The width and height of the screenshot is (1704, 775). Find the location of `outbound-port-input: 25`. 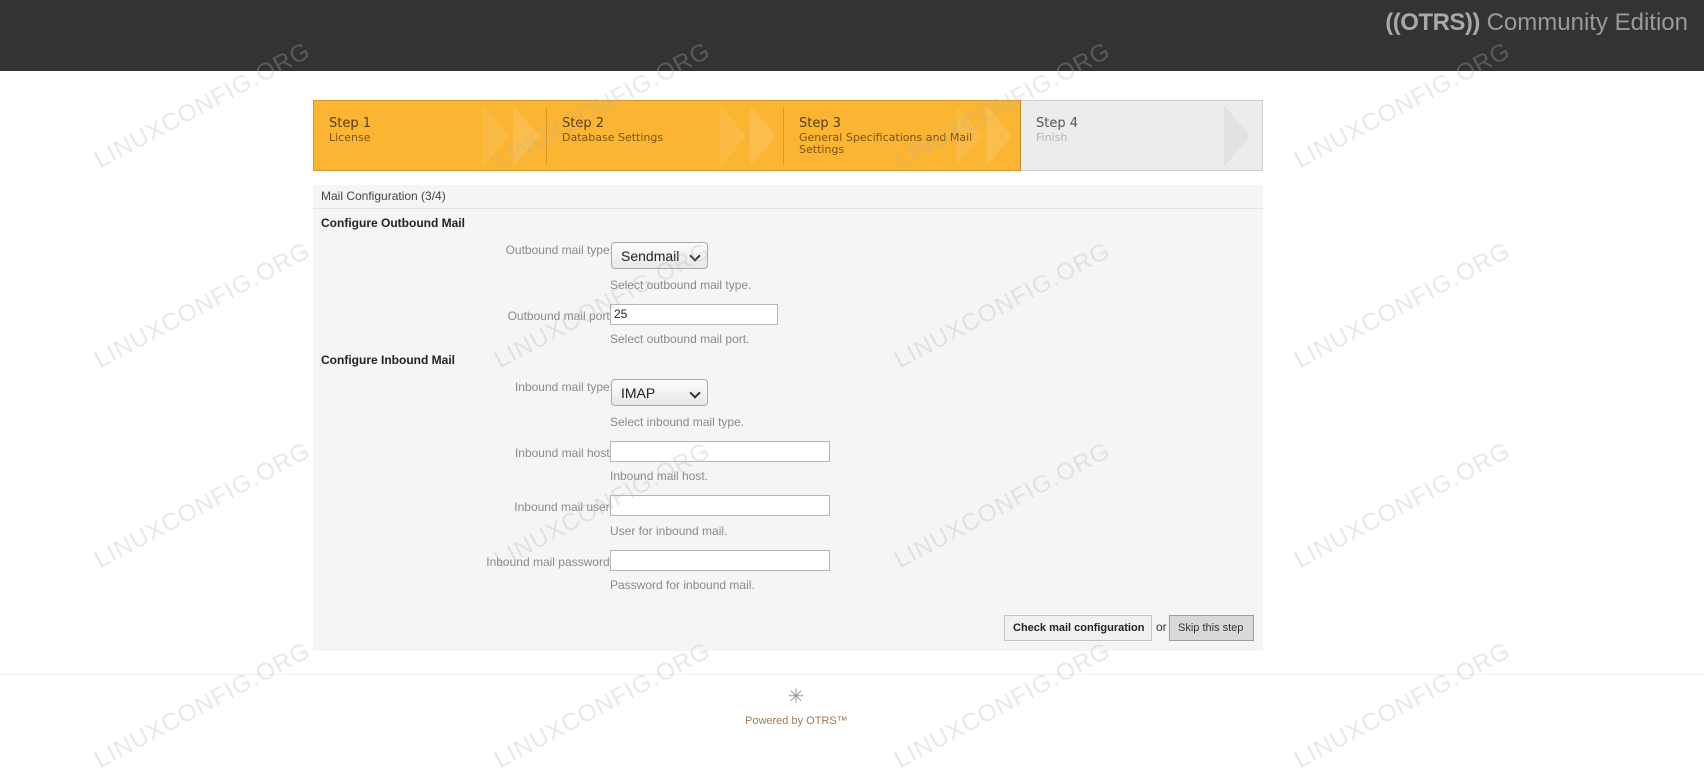

outbound-port-input: 25 is located at coordinates (694, 314).